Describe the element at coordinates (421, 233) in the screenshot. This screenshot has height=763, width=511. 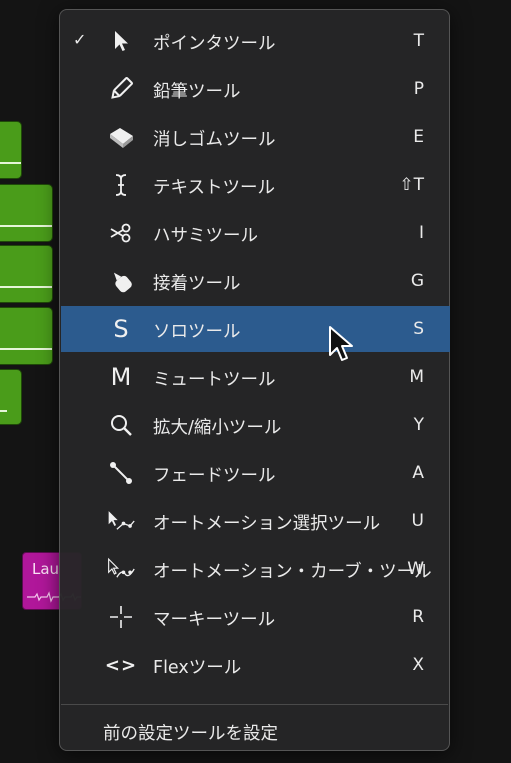
I see `shortcut-key: I` at that location.